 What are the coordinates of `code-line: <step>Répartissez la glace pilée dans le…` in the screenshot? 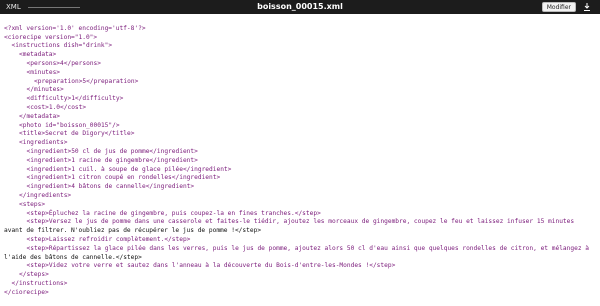 It's located at (308, 248).